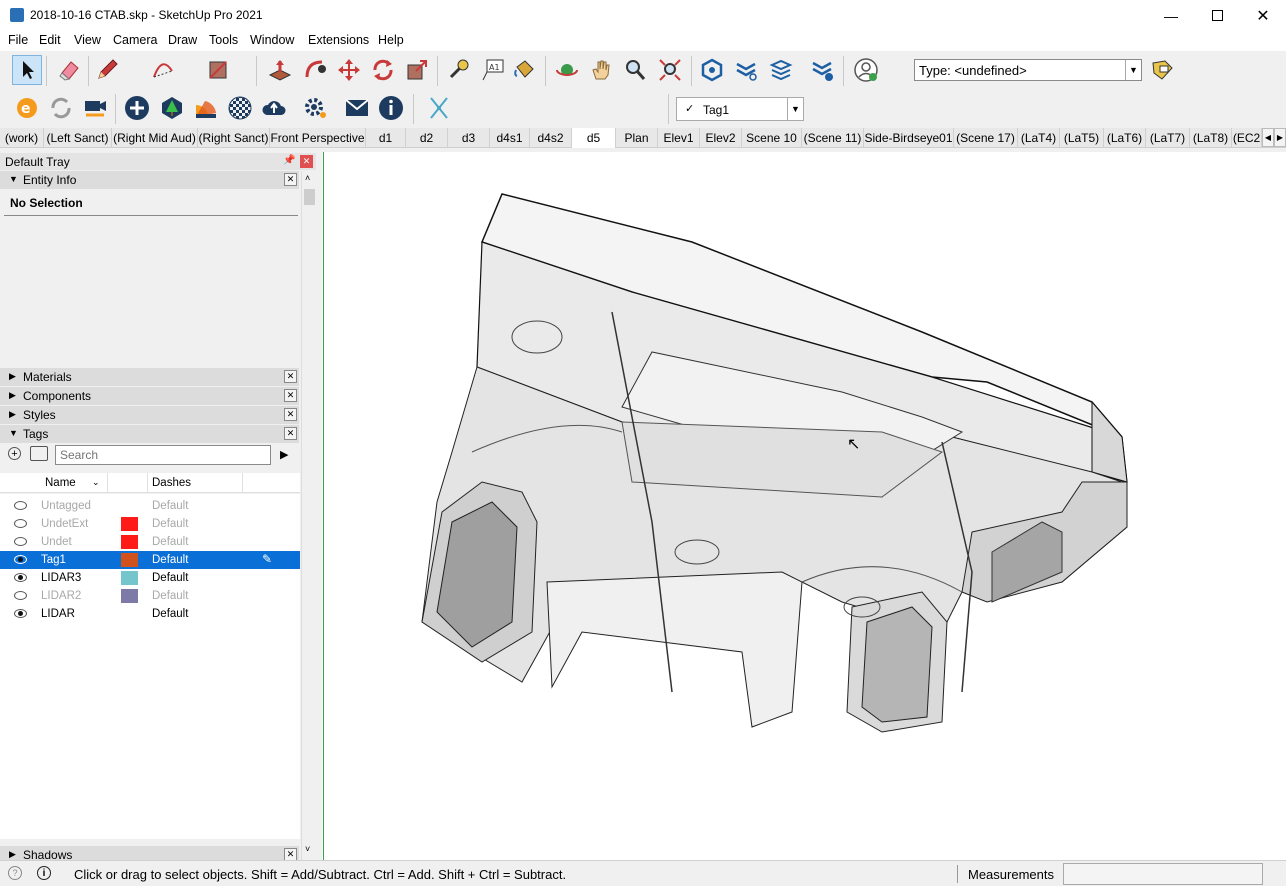  What do you see at coordinates (315, 108) in the screenshot?
I see `settings-button` at bounding box center [315, 108].